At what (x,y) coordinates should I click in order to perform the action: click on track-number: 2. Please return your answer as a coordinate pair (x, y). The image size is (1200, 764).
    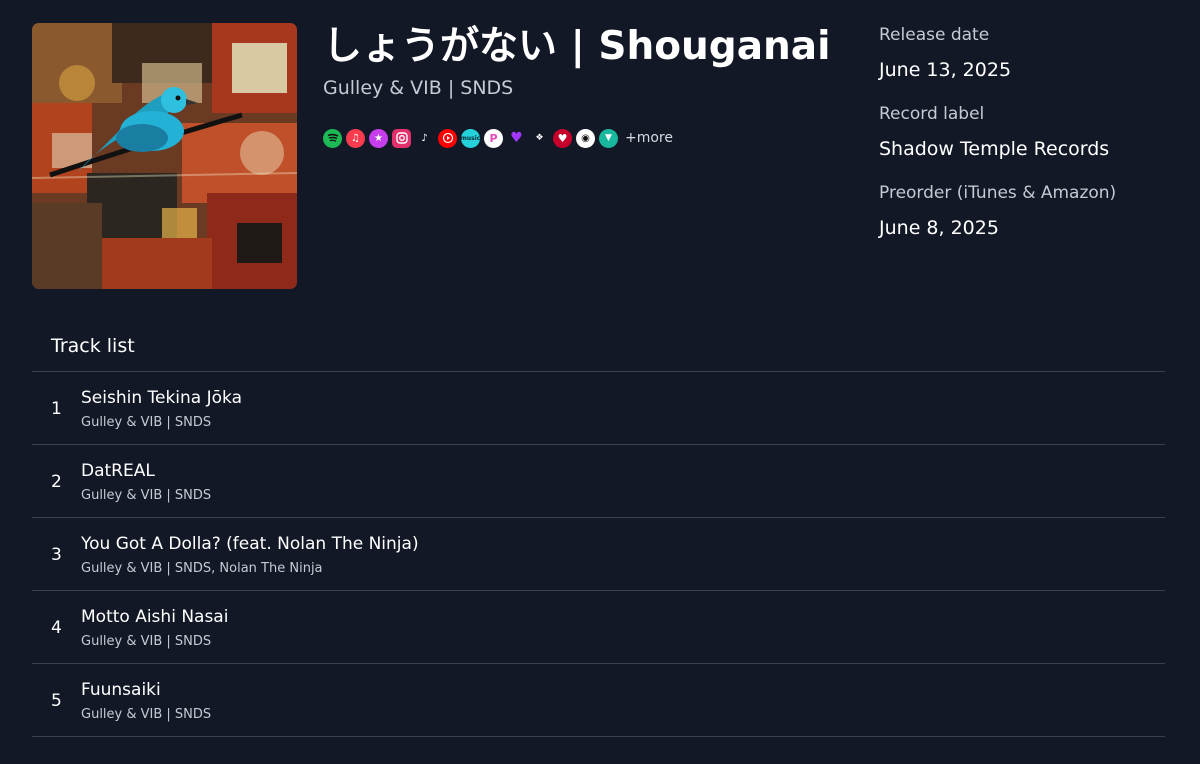
    Looking at the image, I should click on (56, 482).